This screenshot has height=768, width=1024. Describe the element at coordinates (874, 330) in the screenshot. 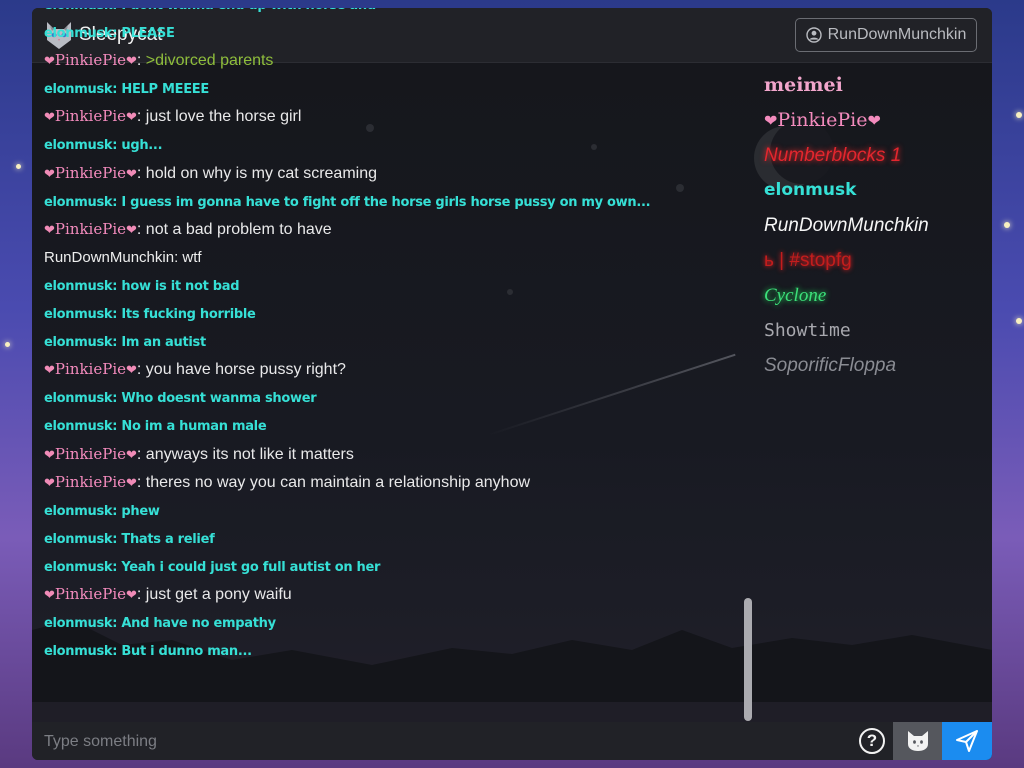

I see `online-user: Showtime` at that location.